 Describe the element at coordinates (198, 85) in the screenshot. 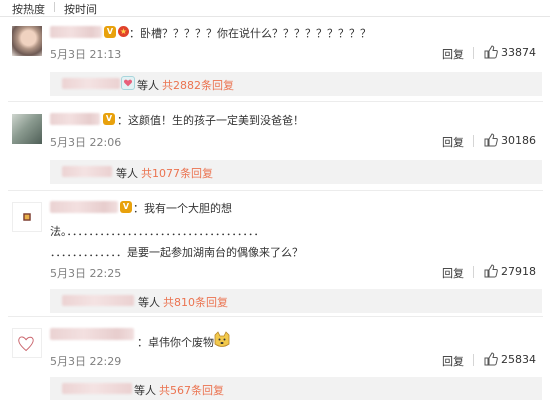

I see `view-replies-link: 共2882条回复` at that location.